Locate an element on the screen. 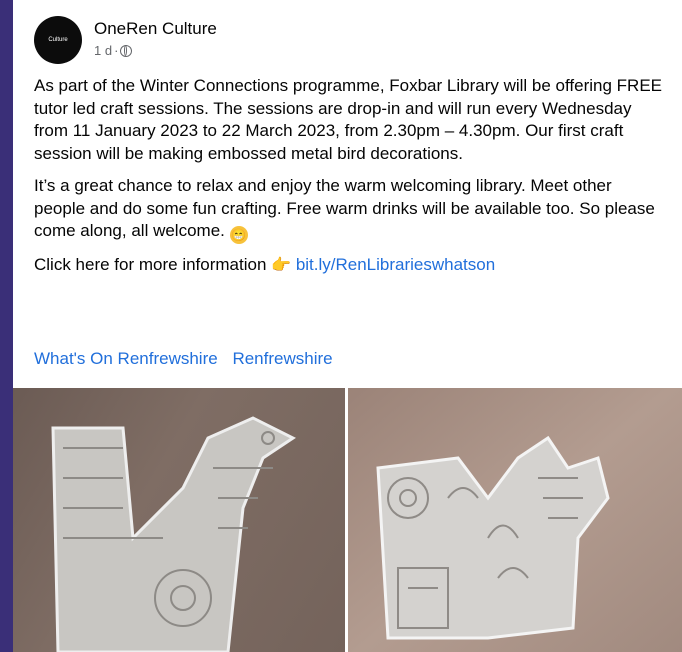 The image size is (682, 652). hashtag-row: What's On Renfrewshire Renfrewshire is located at coordinates (188, 359).